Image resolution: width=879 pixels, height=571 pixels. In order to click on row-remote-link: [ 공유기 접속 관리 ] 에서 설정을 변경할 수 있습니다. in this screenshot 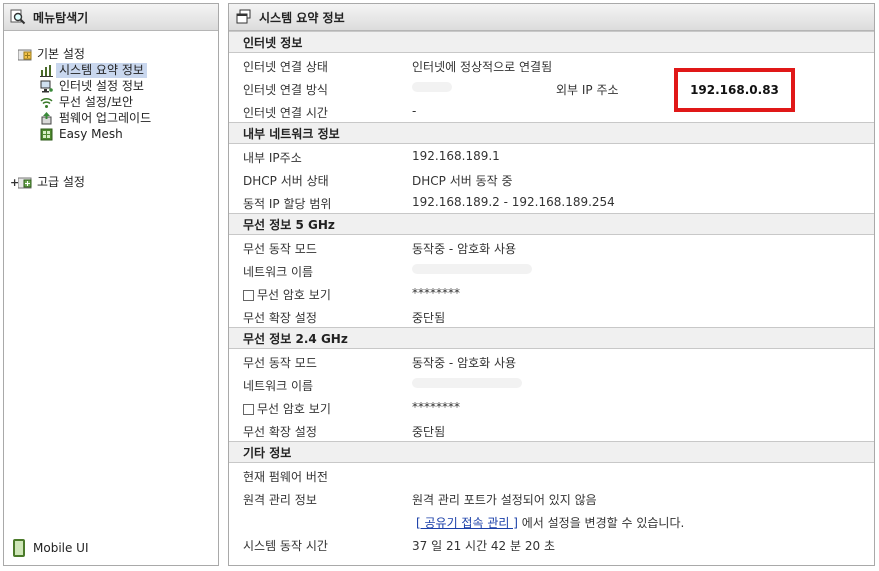, I will do `click(551, 520)`.